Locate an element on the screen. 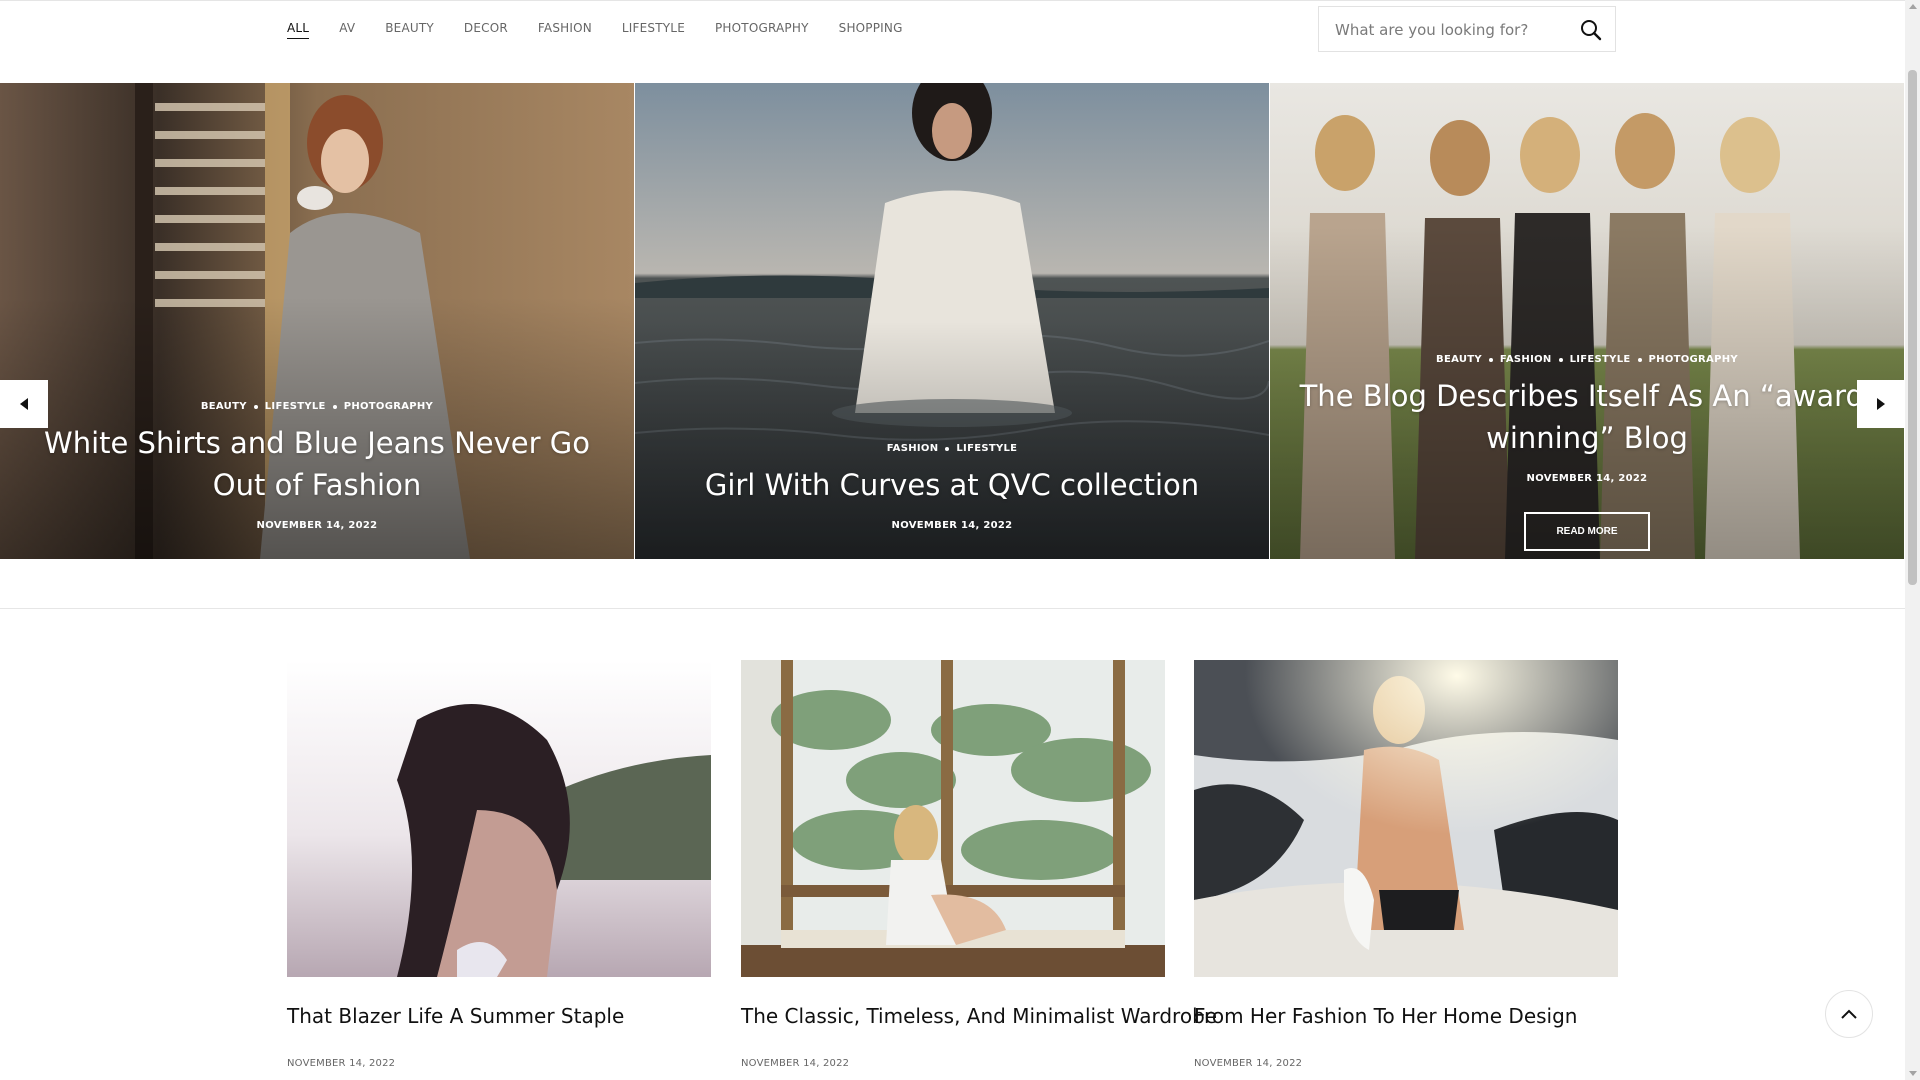 The width and height of the screenshot is (1920, 1080). nav-item-all: ALL is located at coordinates (298, 30).